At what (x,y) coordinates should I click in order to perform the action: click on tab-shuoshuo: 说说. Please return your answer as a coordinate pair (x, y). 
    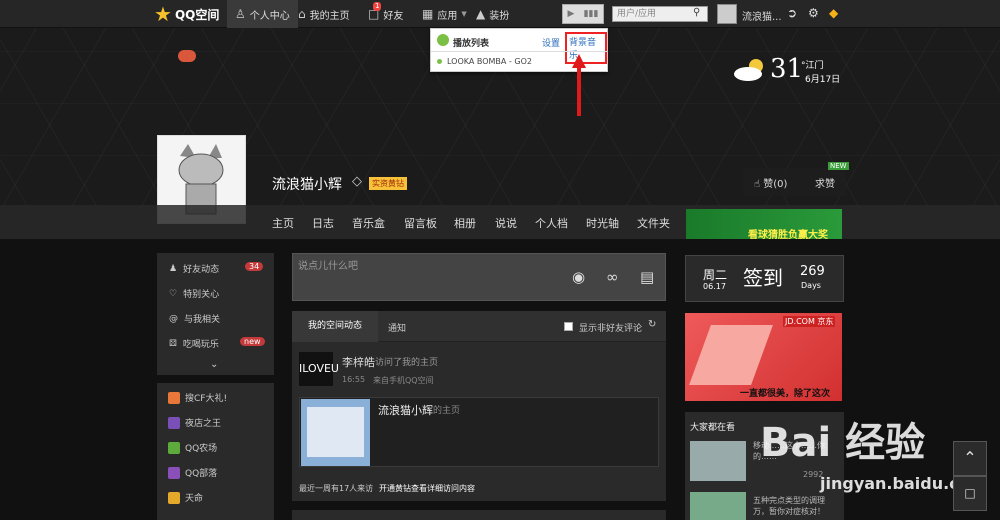
    Looking at the image, I should click on (506, 223).